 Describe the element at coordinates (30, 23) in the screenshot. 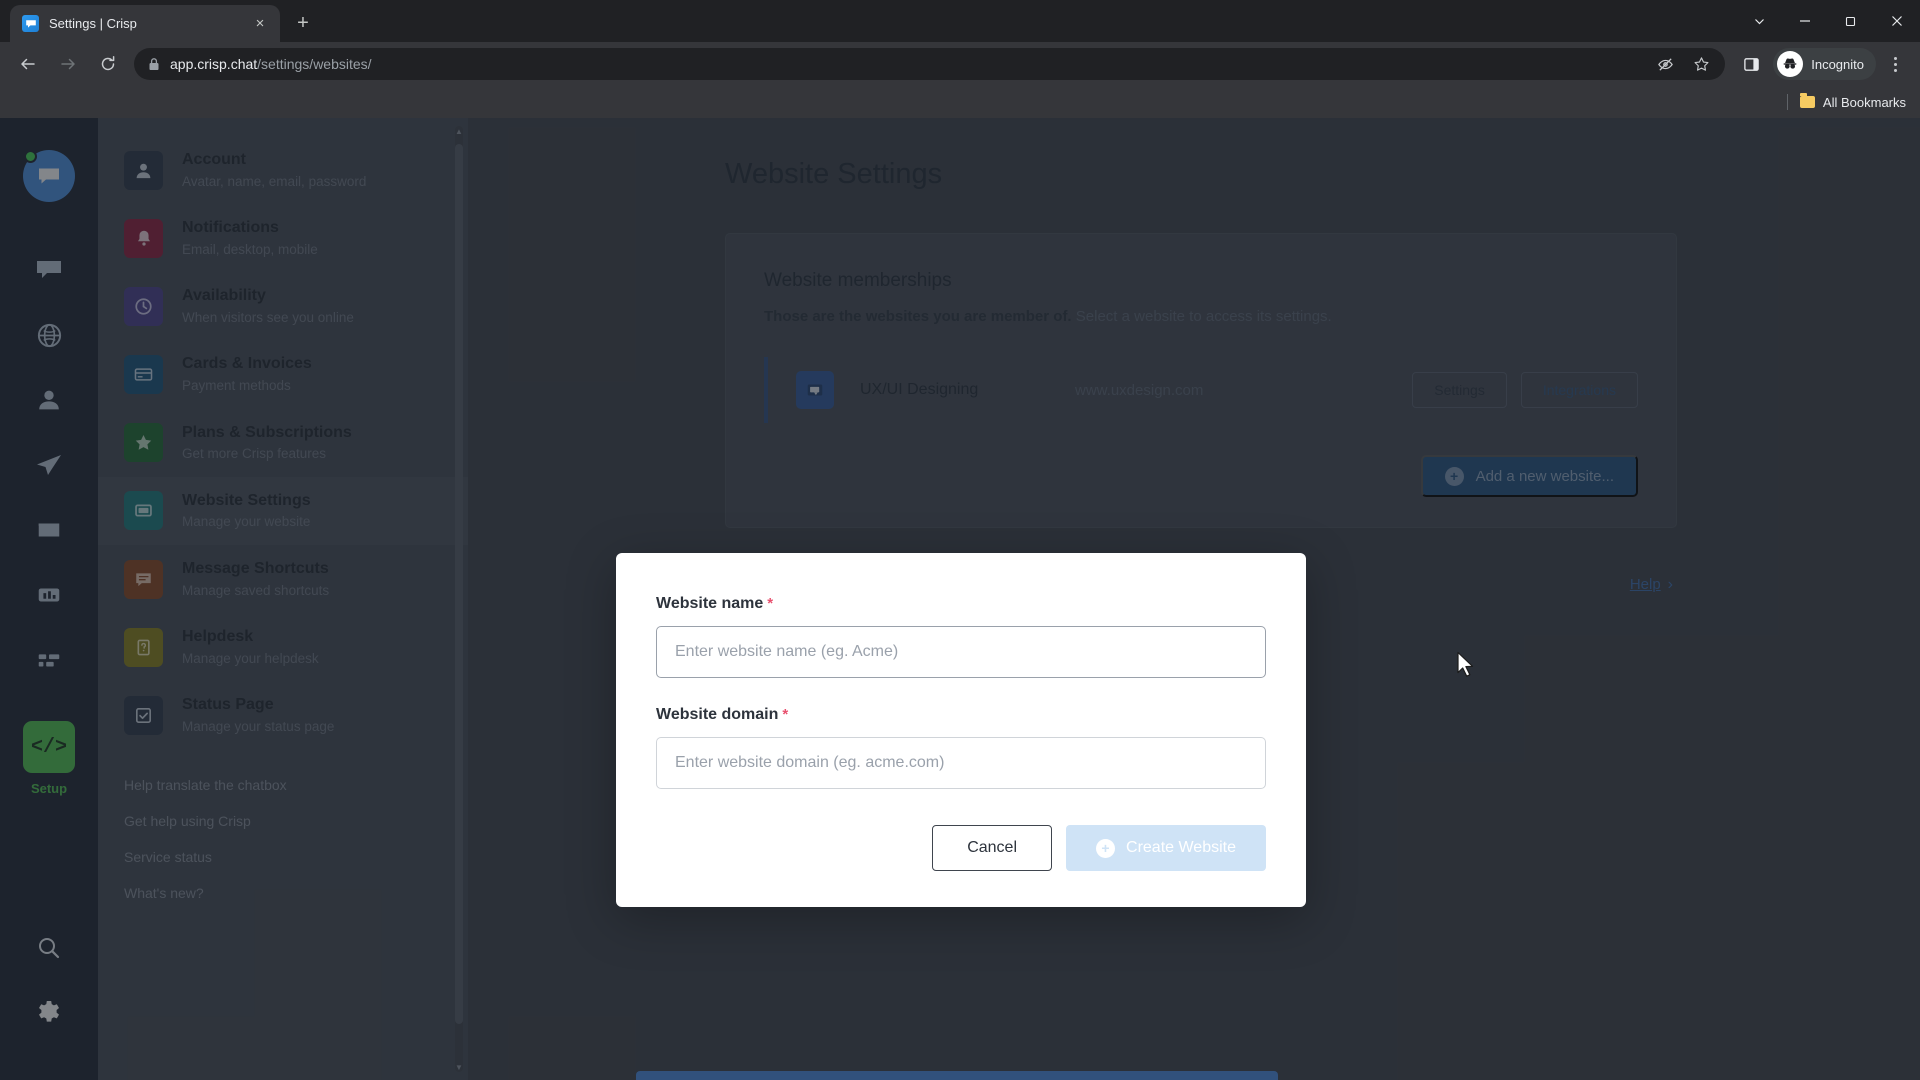

I see `crisp-chat-icon` at that location.